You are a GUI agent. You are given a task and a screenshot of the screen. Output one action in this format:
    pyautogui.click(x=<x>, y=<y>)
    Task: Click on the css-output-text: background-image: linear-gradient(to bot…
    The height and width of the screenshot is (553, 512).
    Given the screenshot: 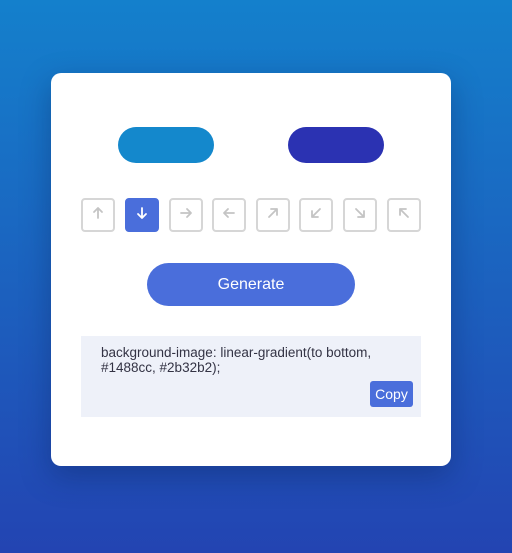 What is the action you would take?
    pyautogui.click(x=236, y=360)
    